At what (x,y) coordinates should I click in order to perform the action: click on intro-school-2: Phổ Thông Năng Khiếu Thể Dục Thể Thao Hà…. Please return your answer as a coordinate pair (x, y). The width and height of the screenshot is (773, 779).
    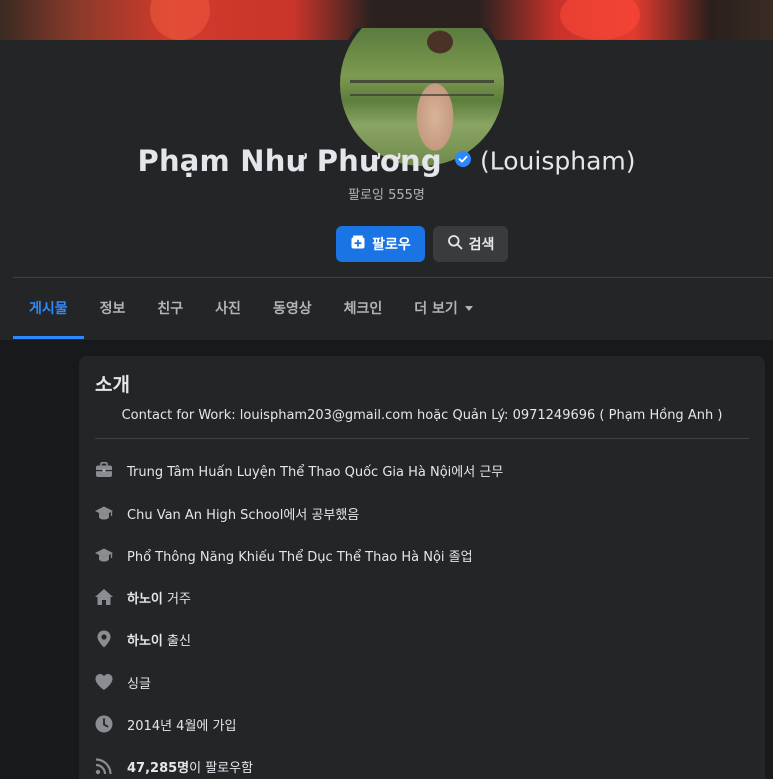
    Looking at the image, I should click on (300, 557).